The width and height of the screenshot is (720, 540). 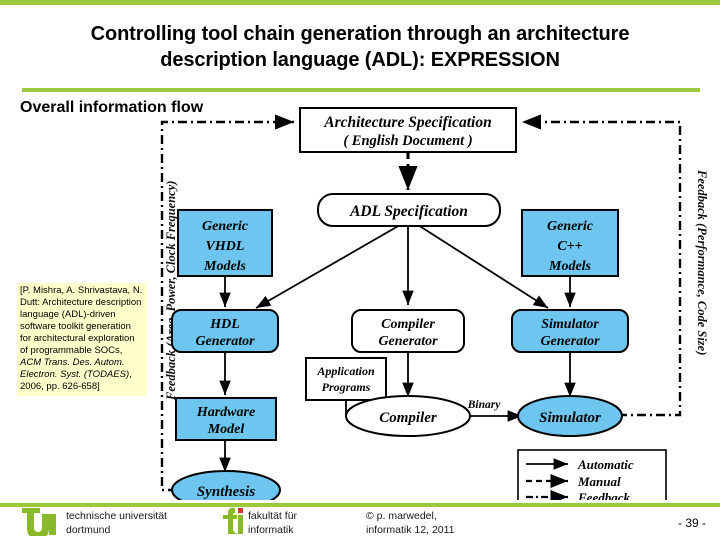 What do you see at coordinates (410, 529) in the screenshot?
I see `footer-copyright-line-2: informatik 12, 2011` at bounding box center [410, 529].